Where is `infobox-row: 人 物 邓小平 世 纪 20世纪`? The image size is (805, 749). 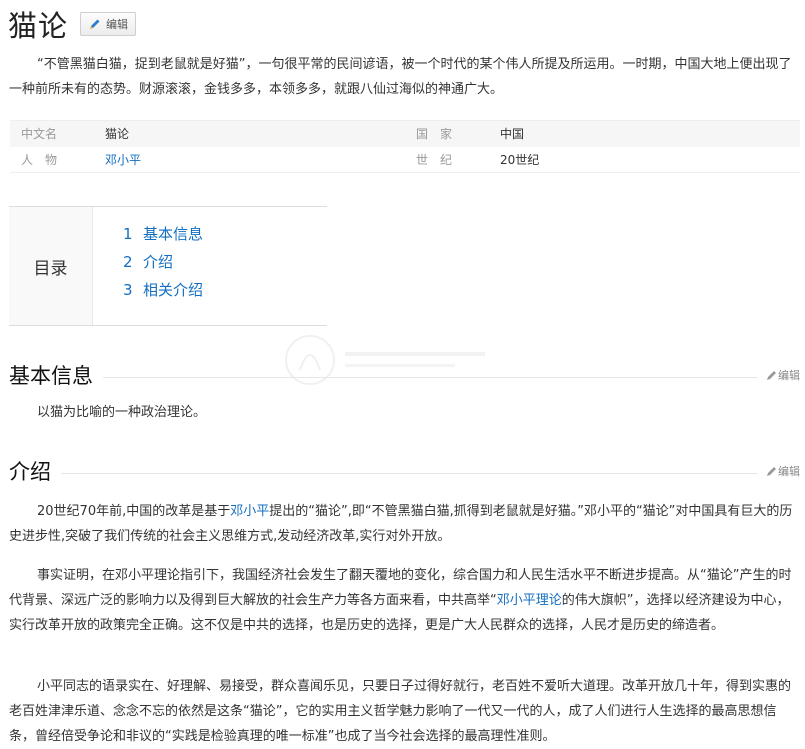 infobox-row: 人 物 邓小平 世 纪 20世纪 is located at coordinates (405, 159).